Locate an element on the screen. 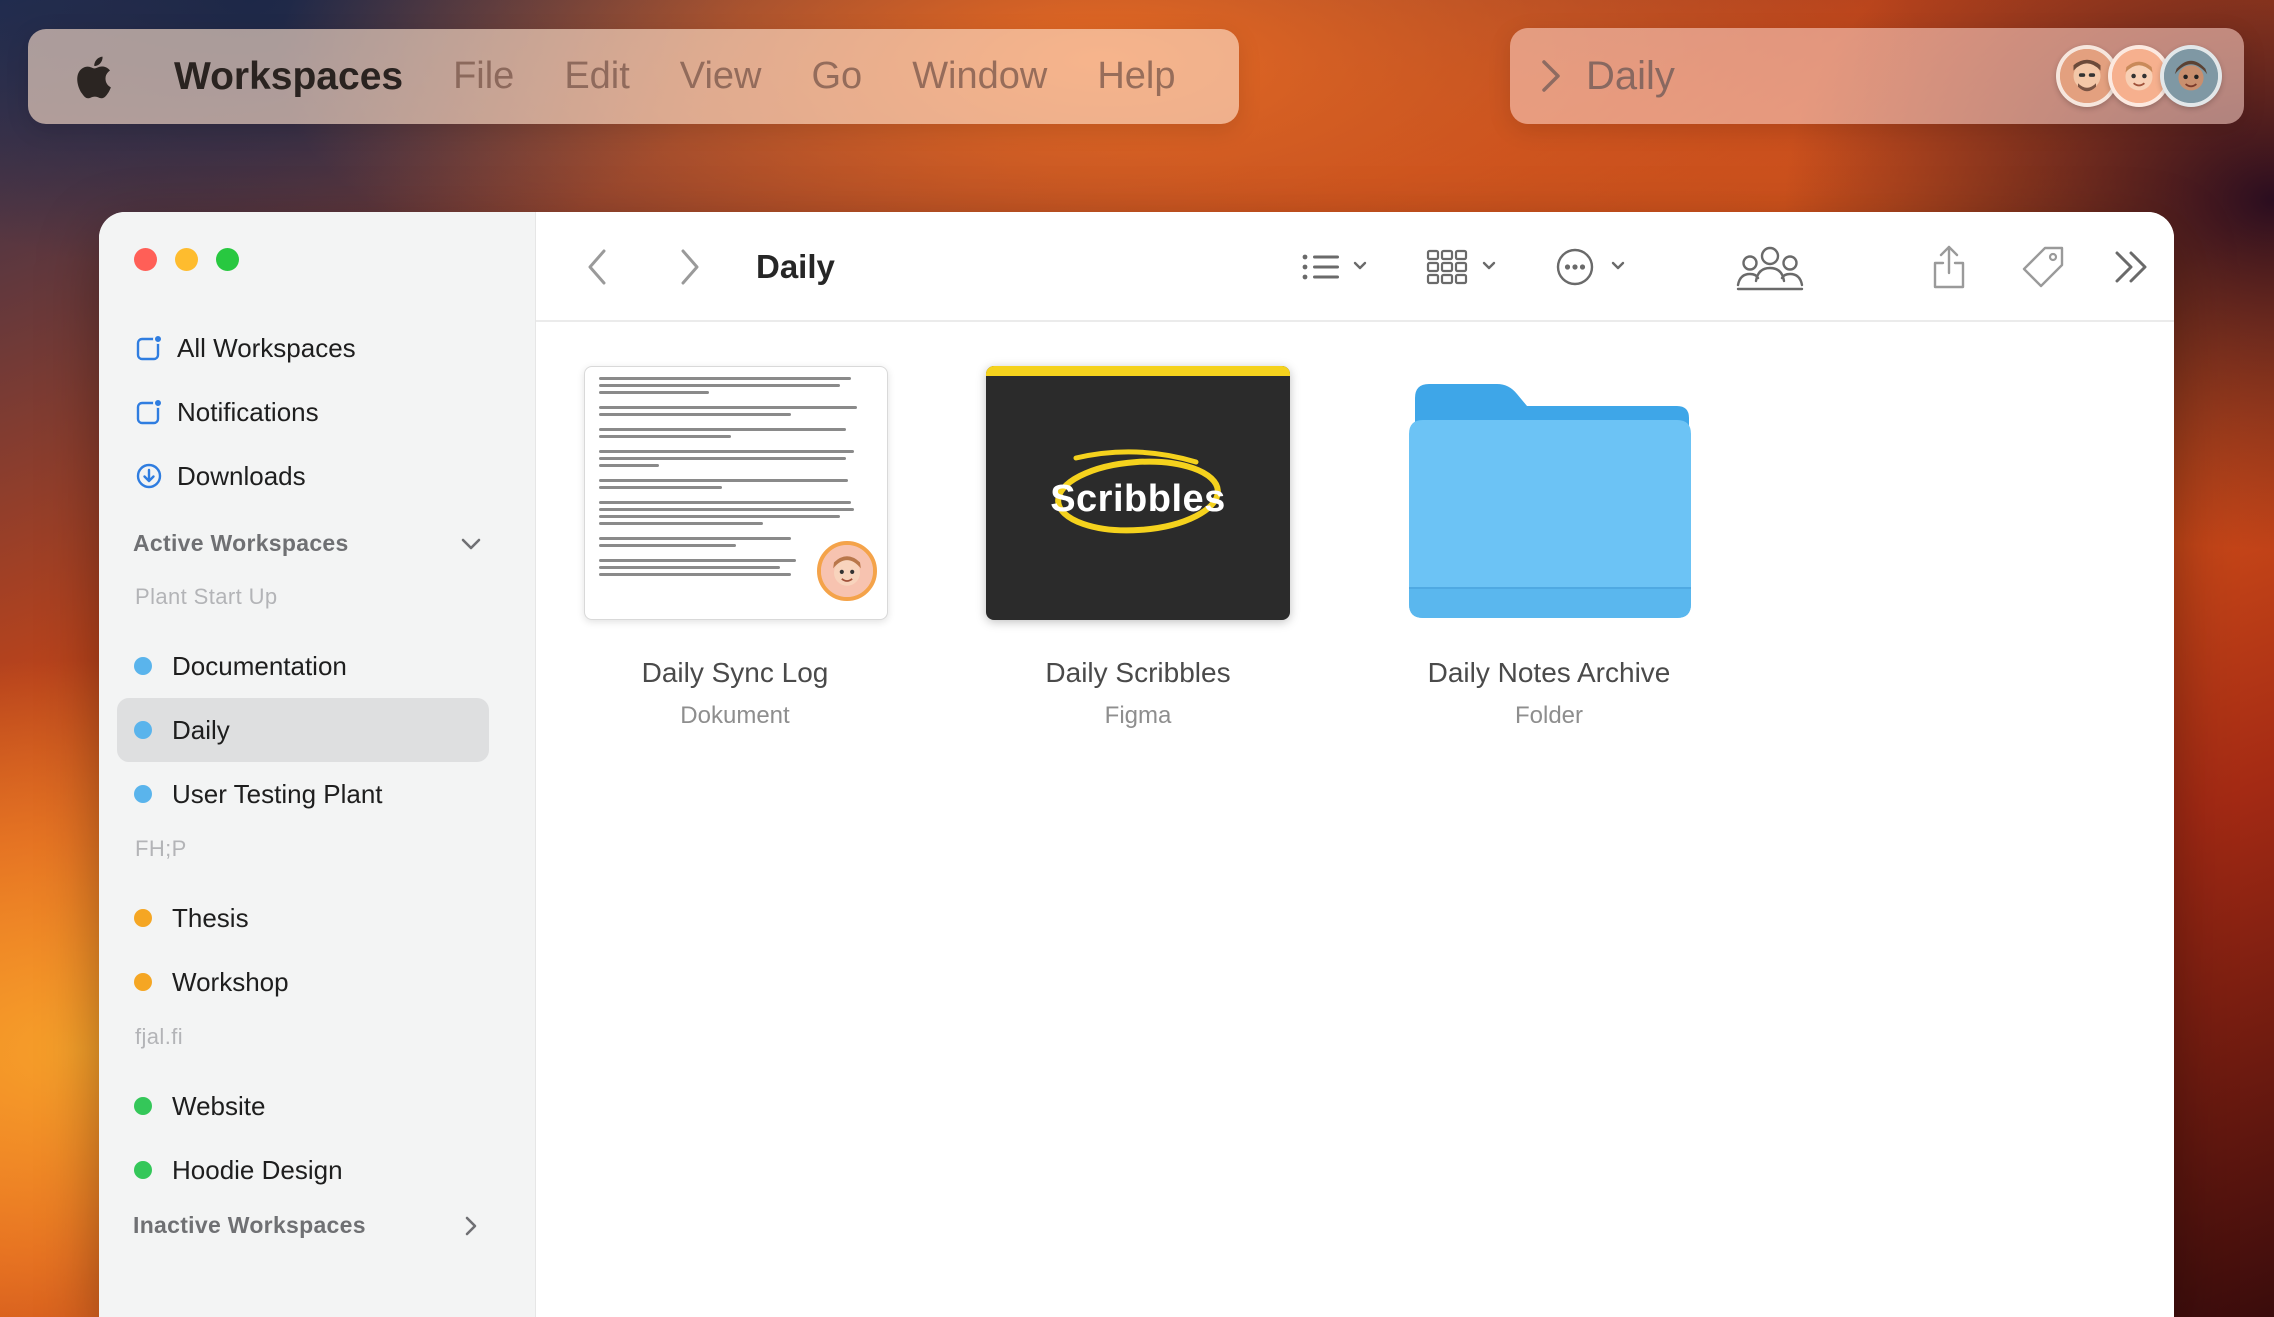 The image size is (2274, 1317). sidebar-item-label: Notifications is located at coordinates (248, 411).